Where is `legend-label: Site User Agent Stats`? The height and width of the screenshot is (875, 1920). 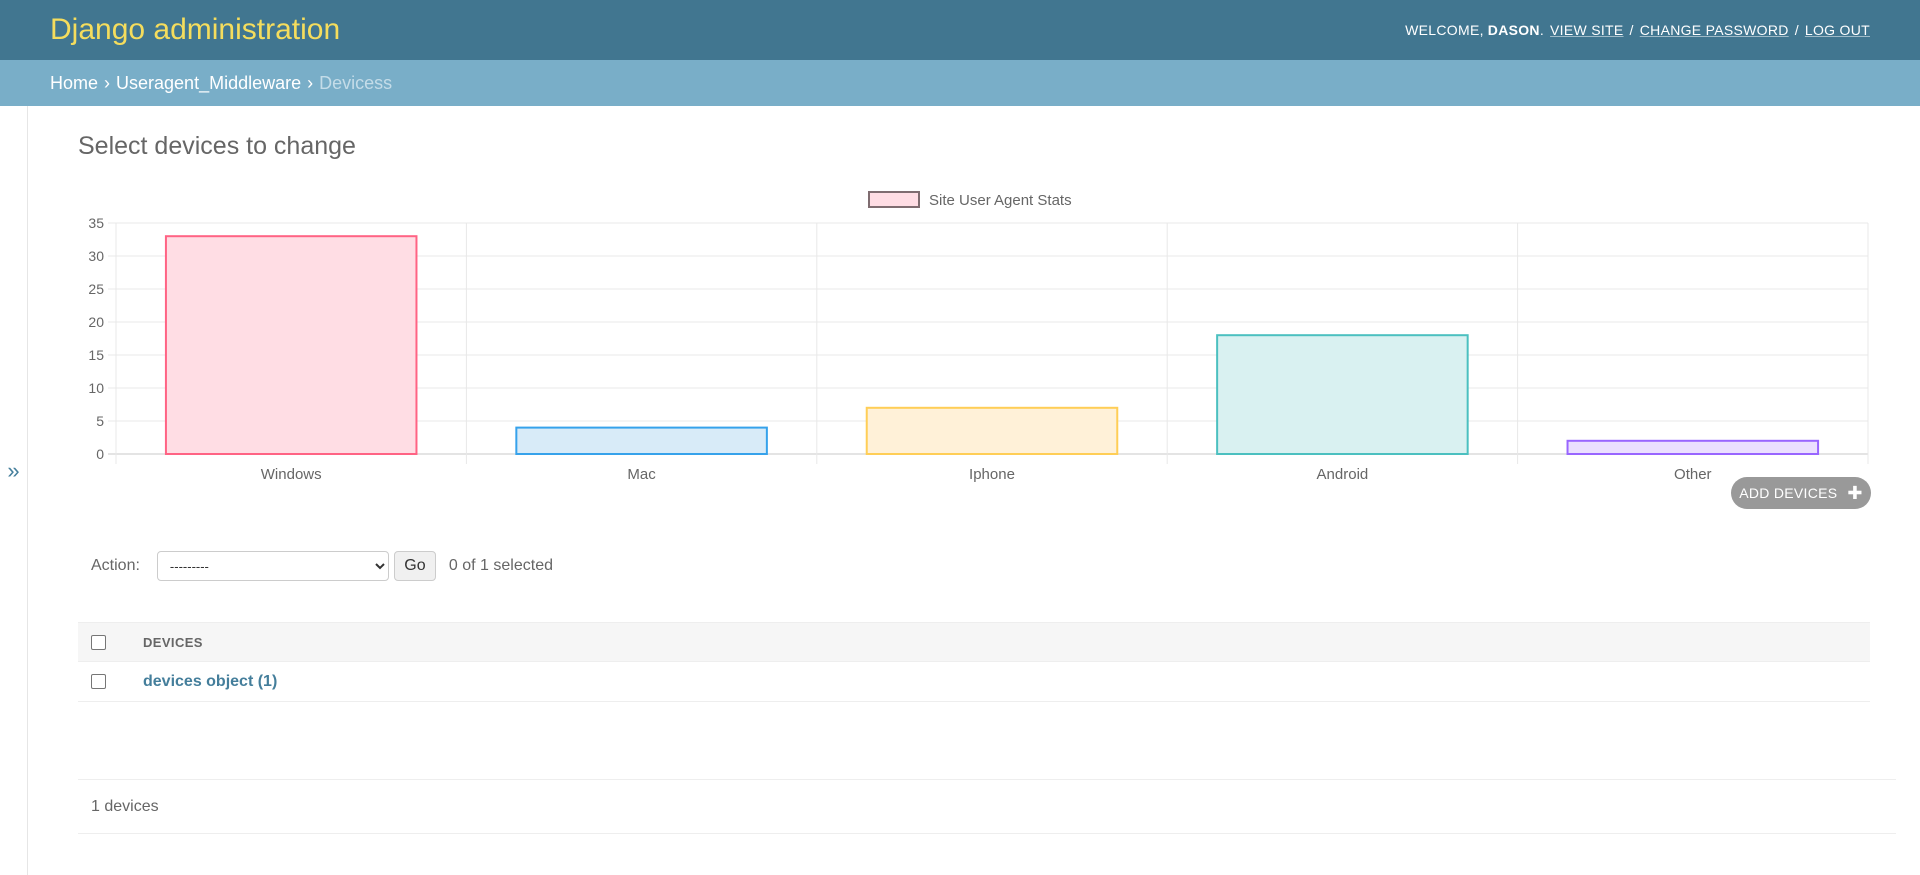
legend-label: Site User Agent Stats is located at coordinates (1000, 200).